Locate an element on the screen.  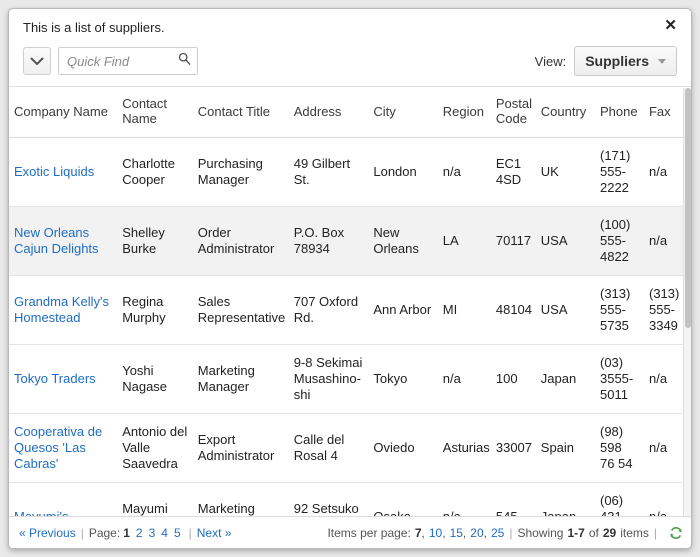
cell-contact-name: Charlotte Cooper is located at coordinates (155, 172).